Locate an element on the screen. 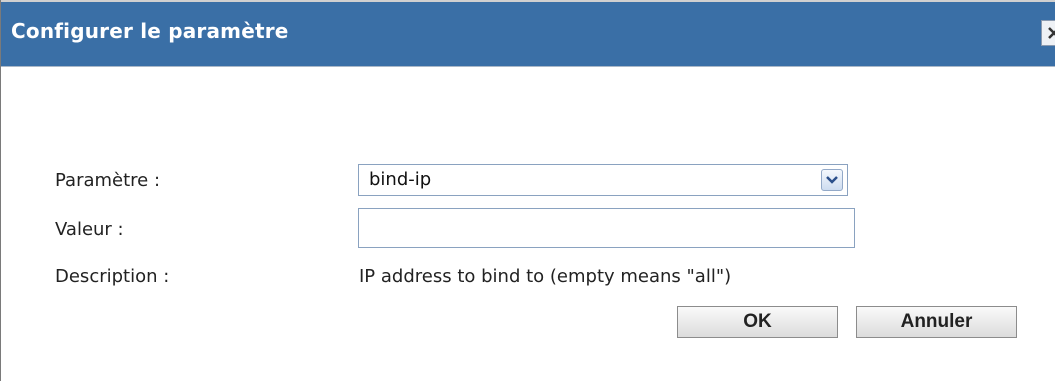  title-divider is located at coordinates (528, 66).